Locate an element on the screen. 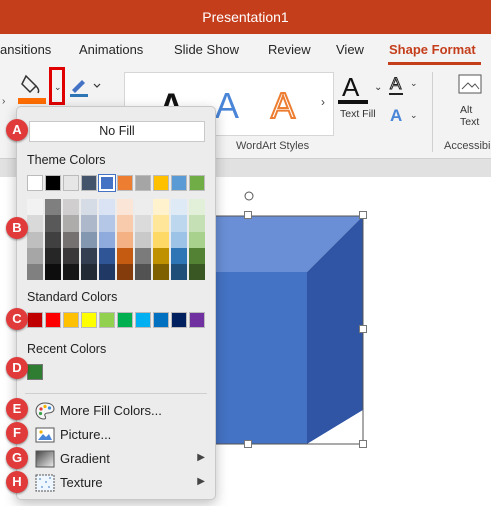 Image resolution: width=491 pixels, height=506 pixels. text-outline-icon: A is located at coordinates (395, 84).